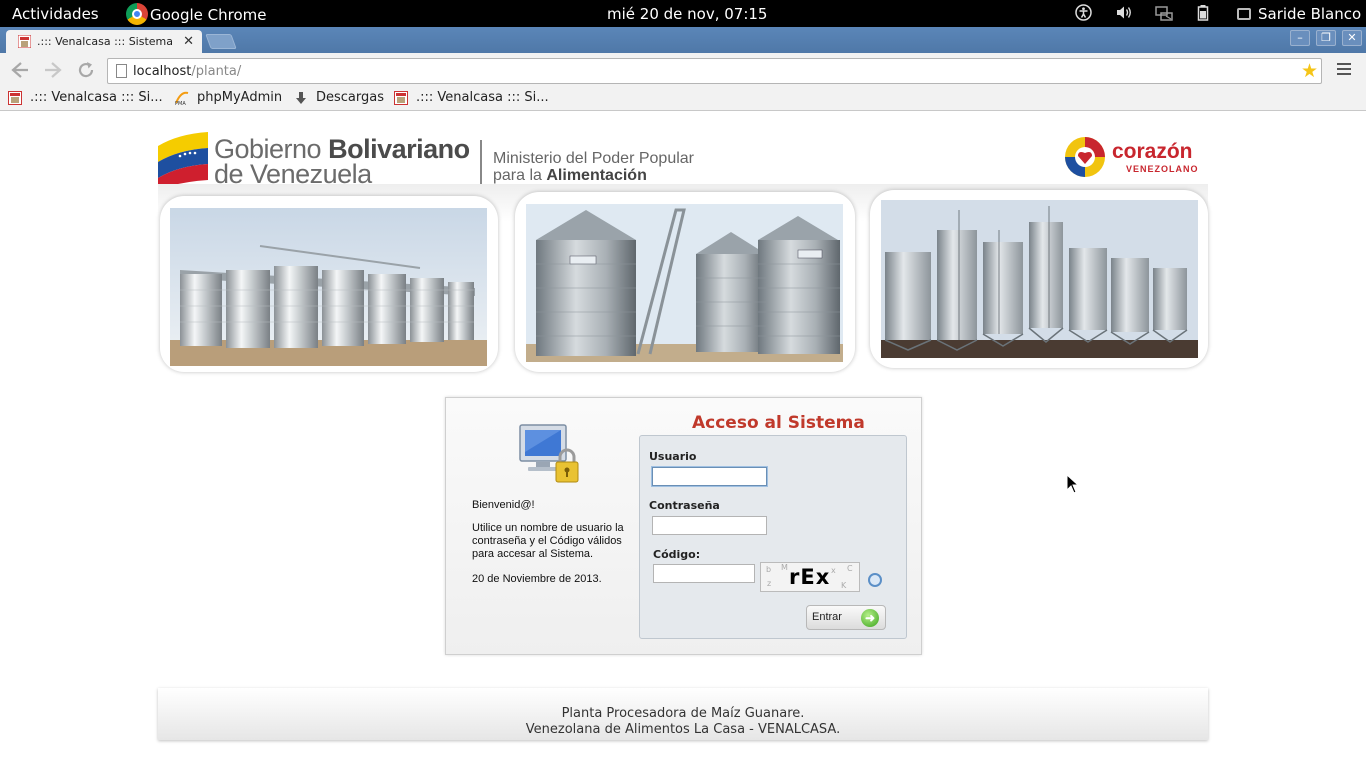  I want to click on username-input, so click(709, 476).